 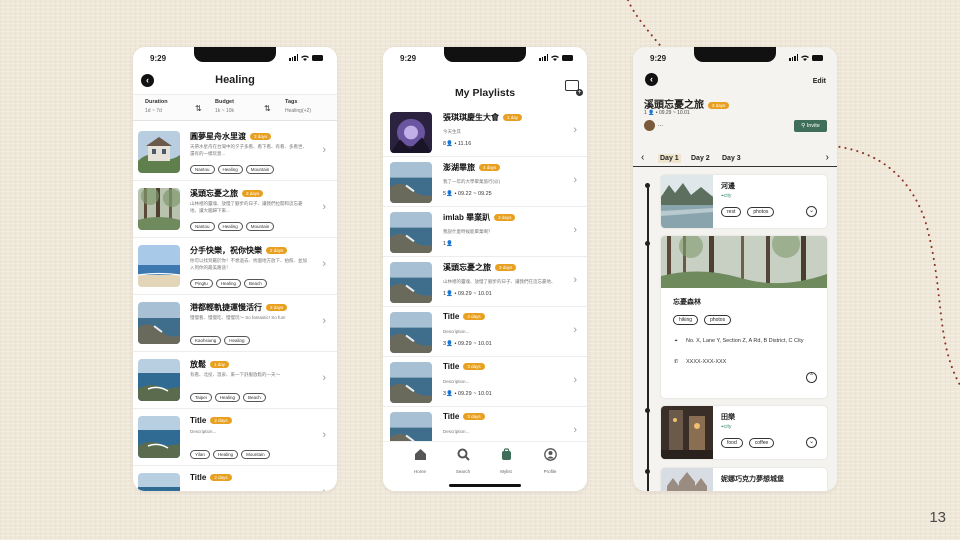 What do you see at coordinates (420, 461) in the screenshot?
I see `tab-home: Home` at bounding box center [420, 461].